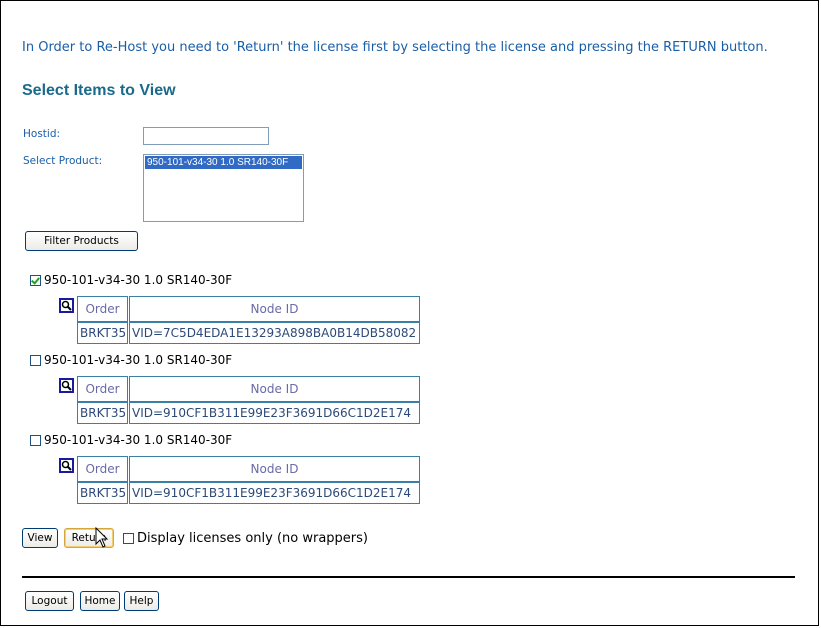 Image resolution: width=821 pixels, height=628 pixels. Describe the element at coordinates (274, 333) in the screenshot. I see `node-id-cell: VID=7C5D4EDA1E13293A898BA0B14DB58082` at that location.